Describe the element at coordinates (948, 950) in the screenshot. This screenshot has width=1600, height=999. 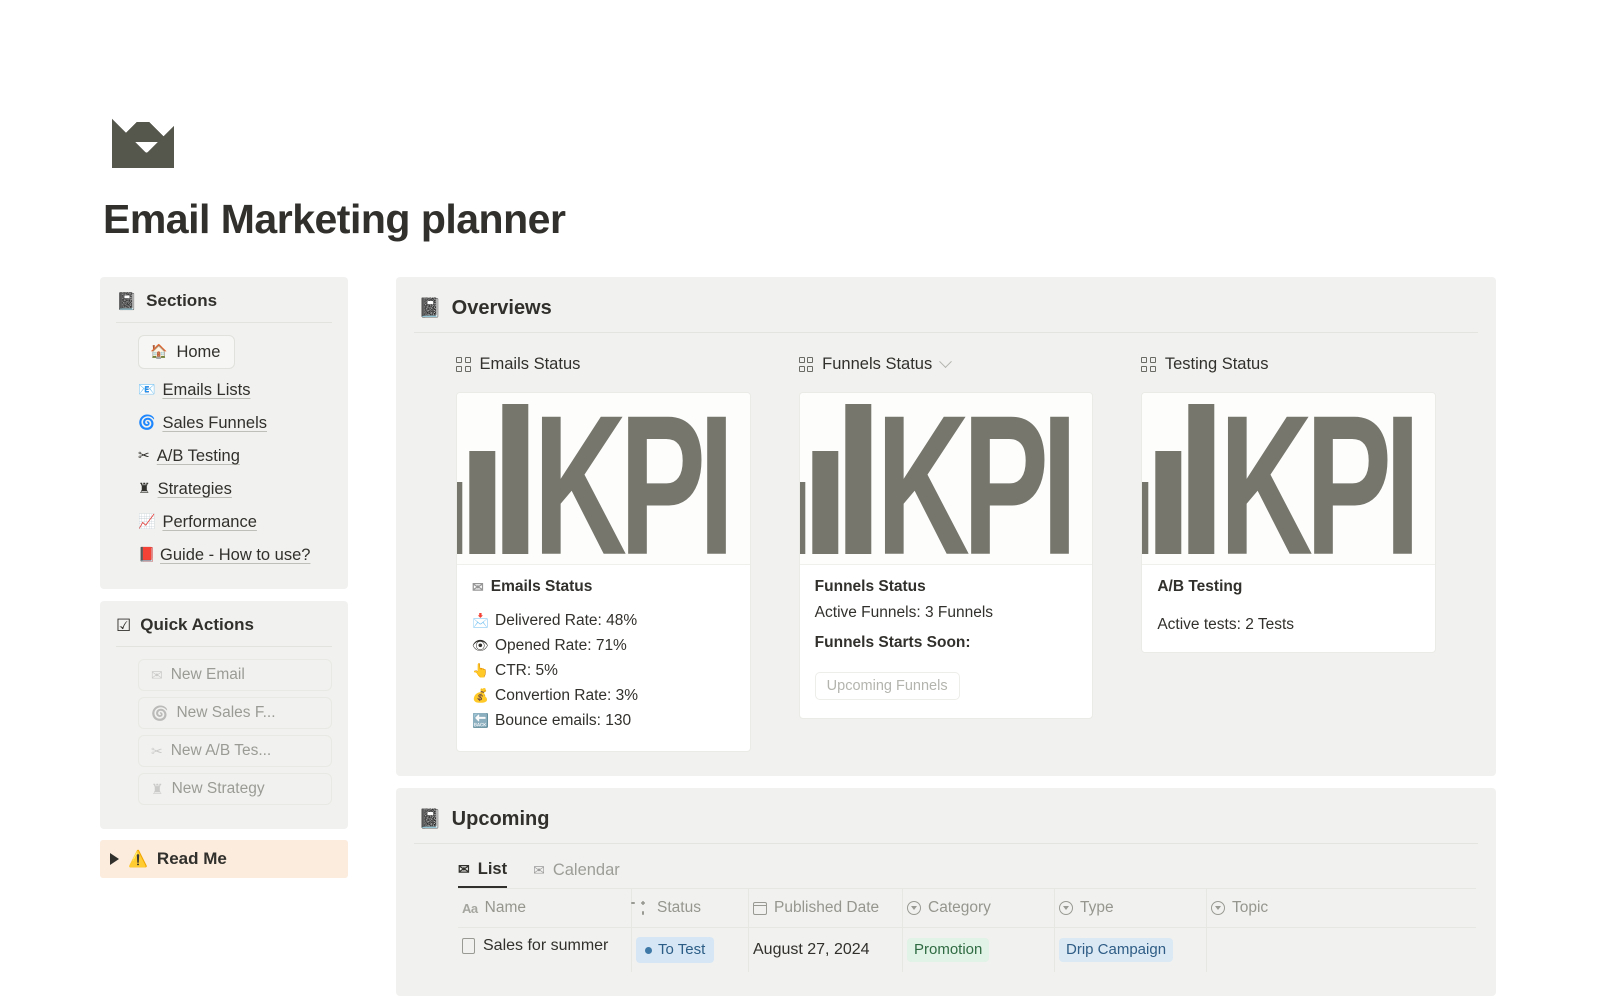
I see `category-badge: Promotion` at that location.